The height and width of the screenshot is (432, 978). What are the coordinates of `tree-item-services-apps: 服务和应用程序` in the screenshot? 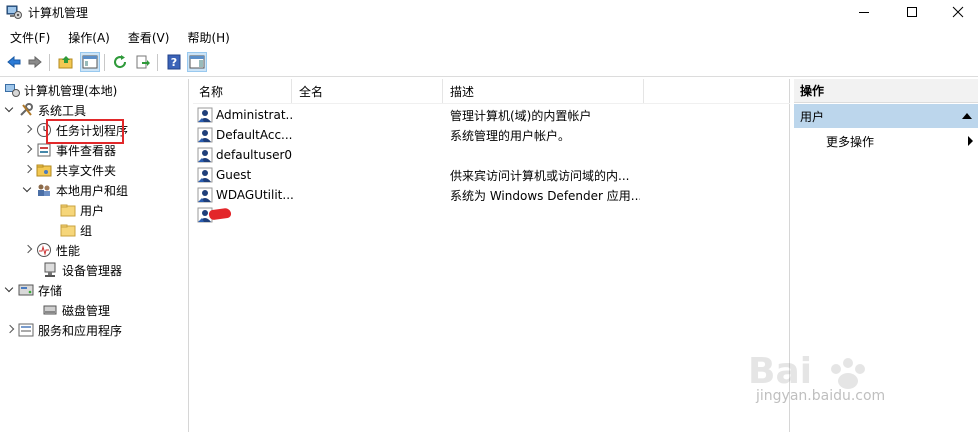 It's located at (63, 330).